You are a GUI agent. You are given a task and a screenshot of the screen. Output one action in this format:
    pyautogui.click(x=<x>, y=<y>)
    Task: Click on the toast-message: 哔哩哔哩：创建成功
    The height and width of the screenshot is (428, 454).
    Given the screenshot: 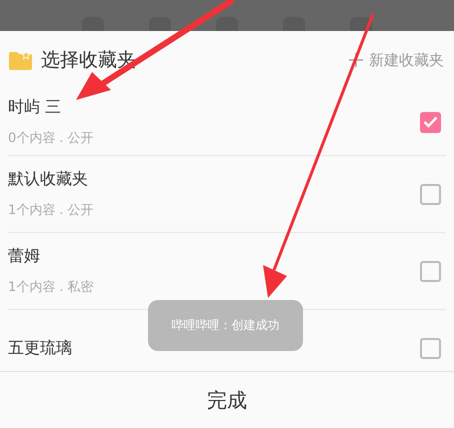 What is the action you would take?
    pyautogui.click(x=225, y=325)
    